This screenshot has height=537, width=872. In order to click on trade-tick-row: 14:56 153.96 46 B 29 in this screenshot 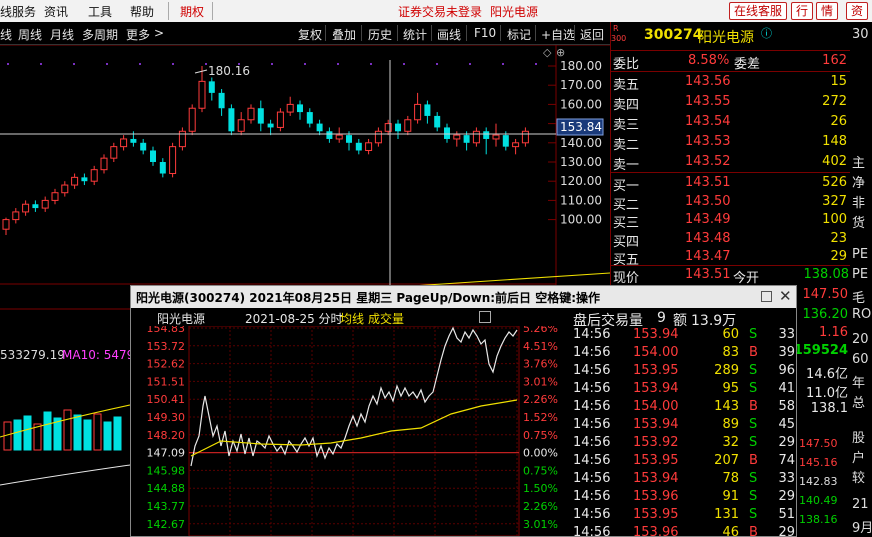, I will do `click(685, 530)`.